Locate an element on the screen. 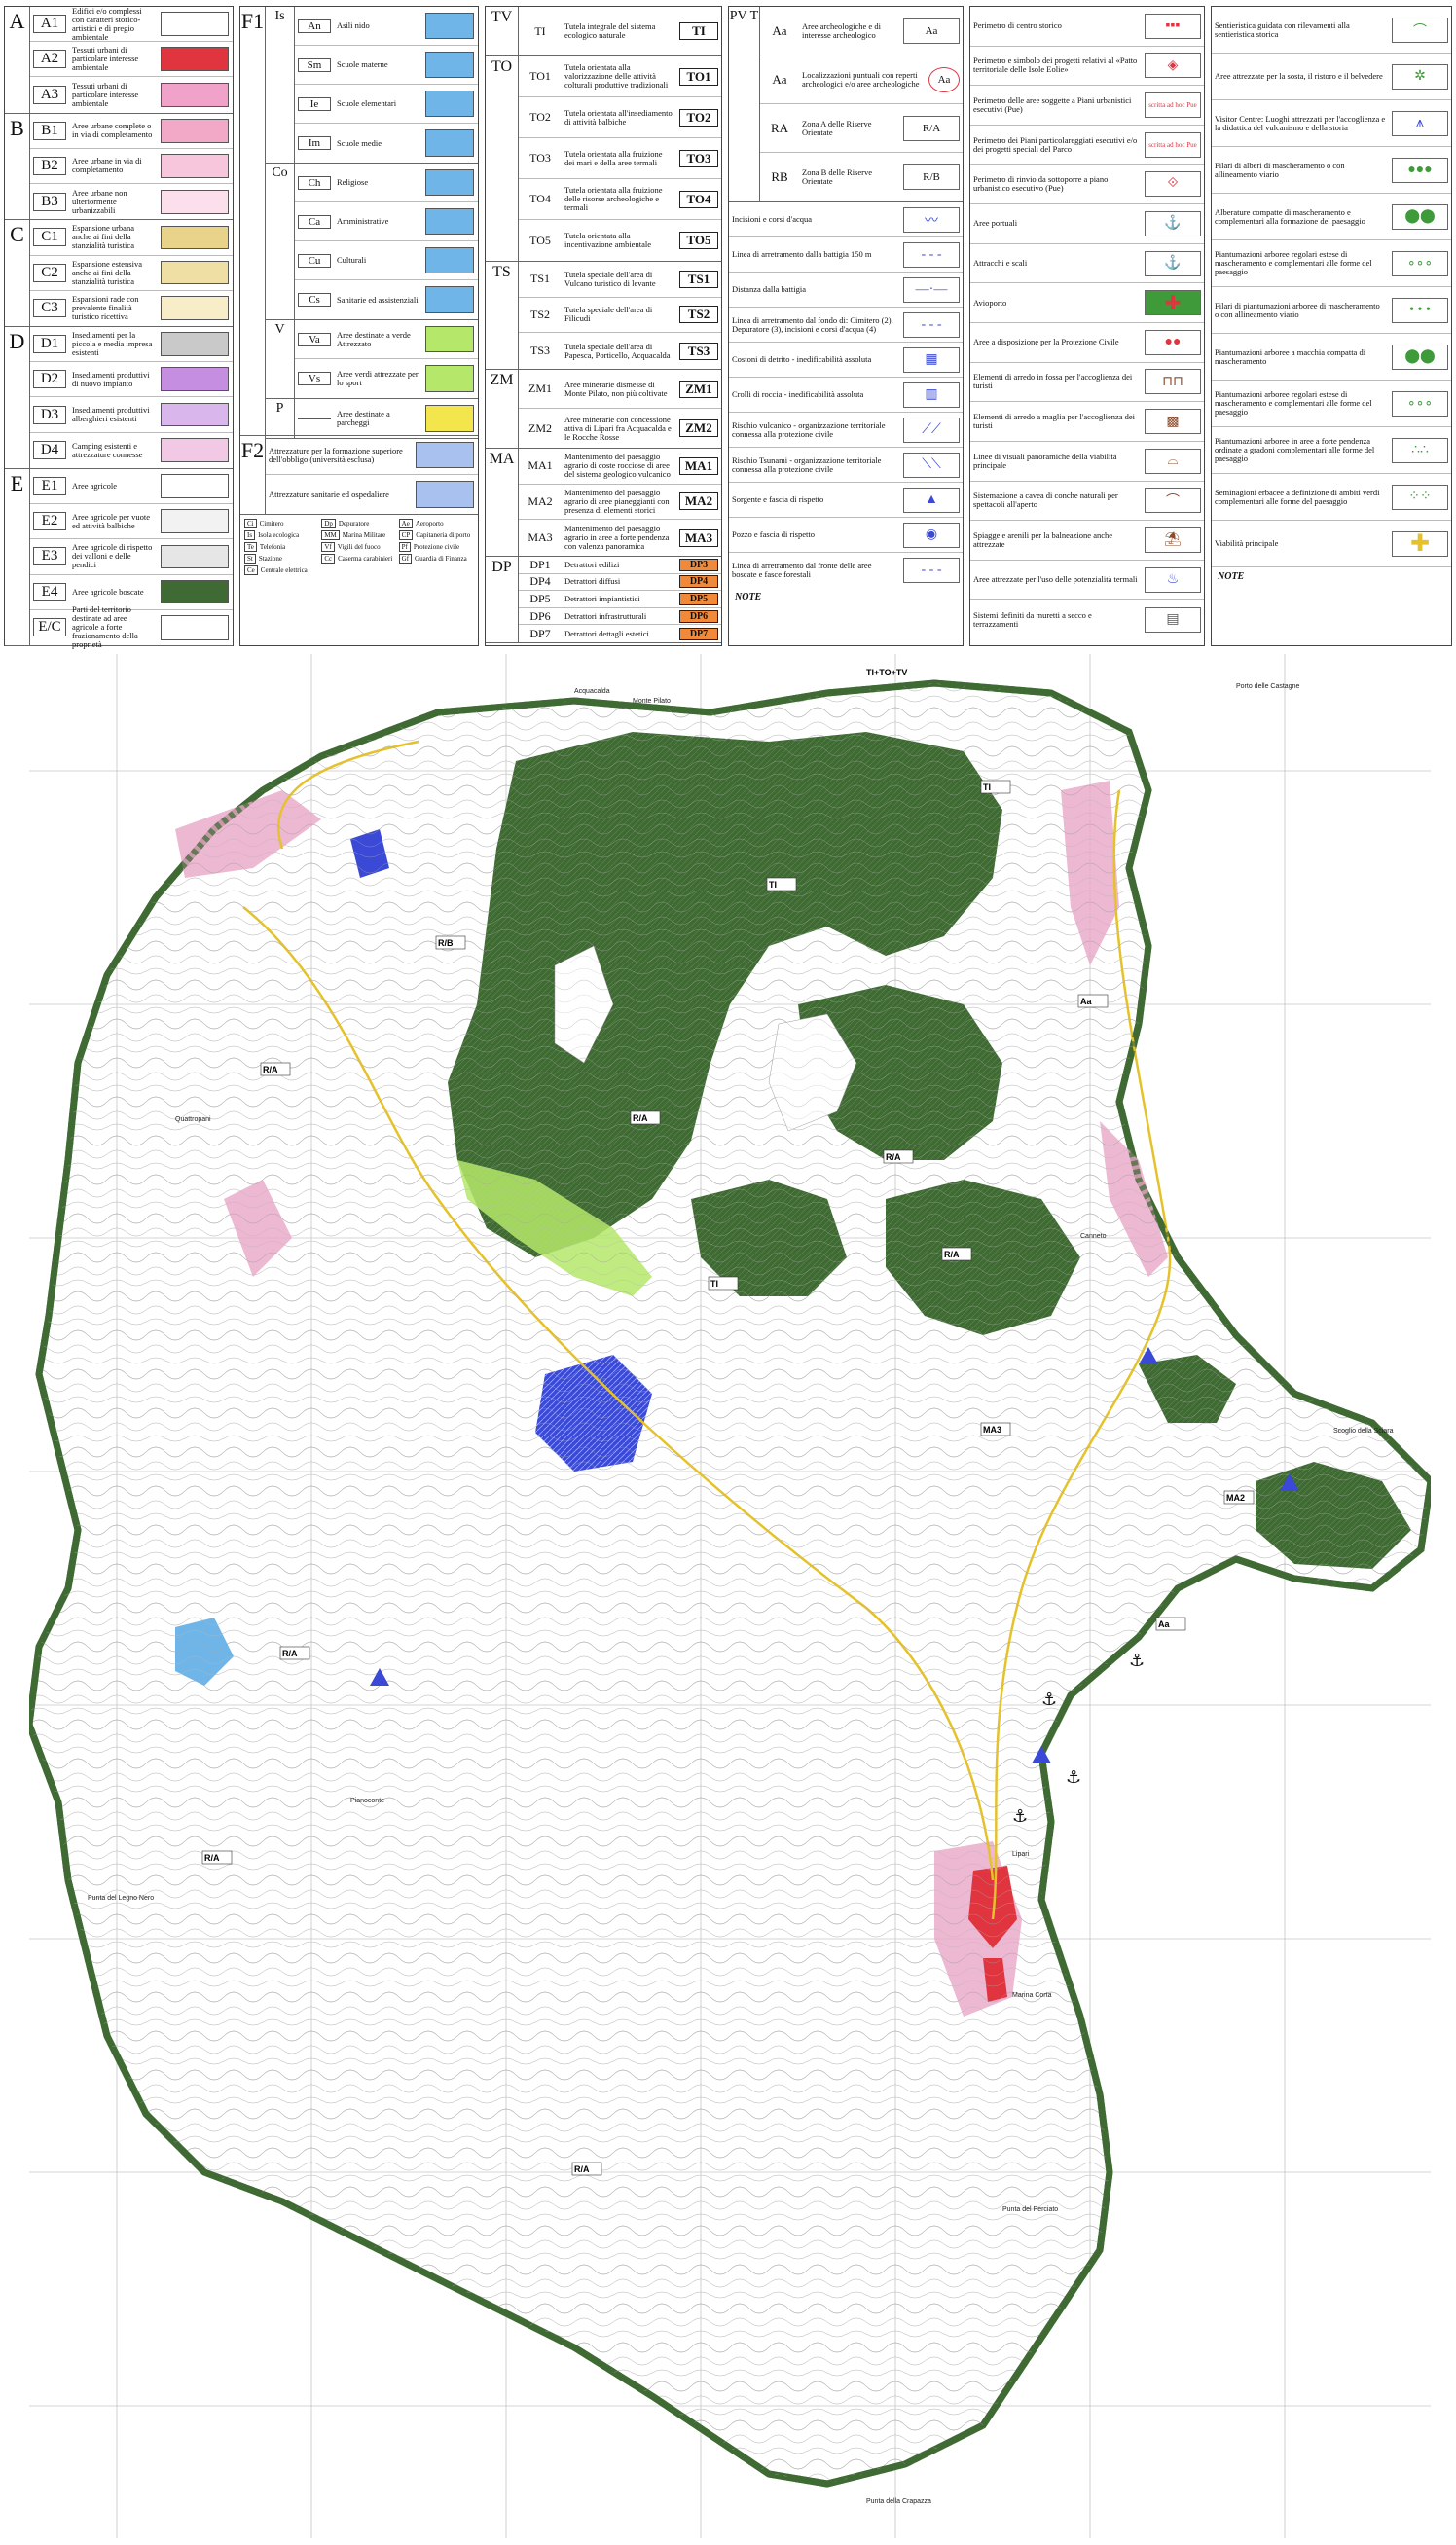 The height and width of the screenshot is (2545, 1456). constraint-symbol: ◉ is located at coordinates (931, 535).